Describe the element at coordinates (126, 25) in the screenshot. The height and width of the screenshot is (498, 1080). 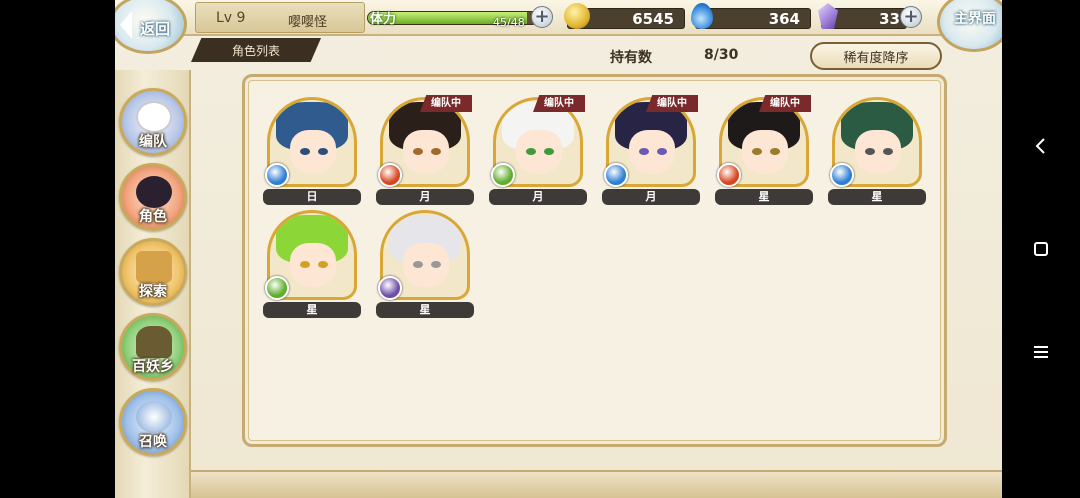
I see `back-arrow-icon` at that location.